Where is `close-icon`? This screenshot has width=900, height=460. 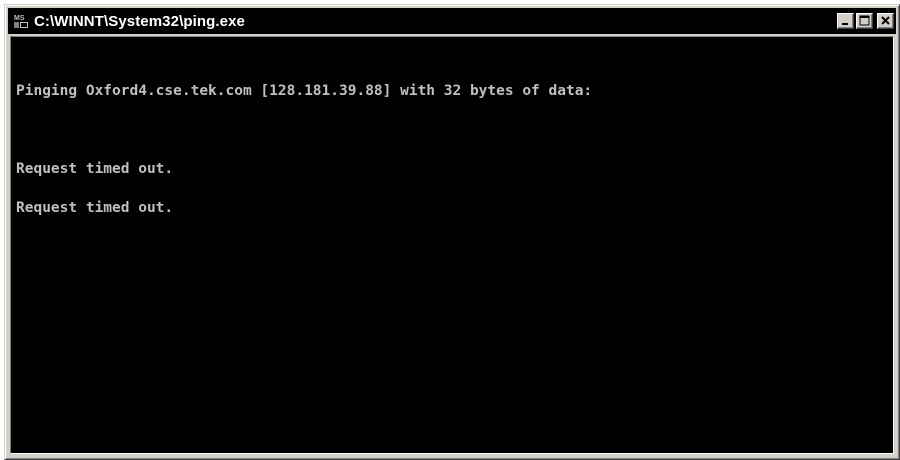
close-icon is located at coordinates (885, 20).